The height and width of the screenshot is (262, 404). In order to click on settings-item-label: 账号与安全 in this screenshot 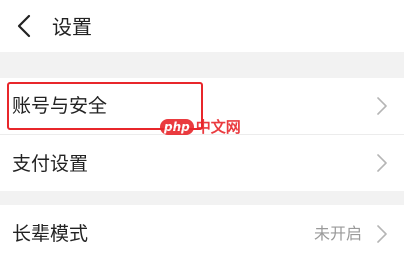, I will do `click(60, 106)`.